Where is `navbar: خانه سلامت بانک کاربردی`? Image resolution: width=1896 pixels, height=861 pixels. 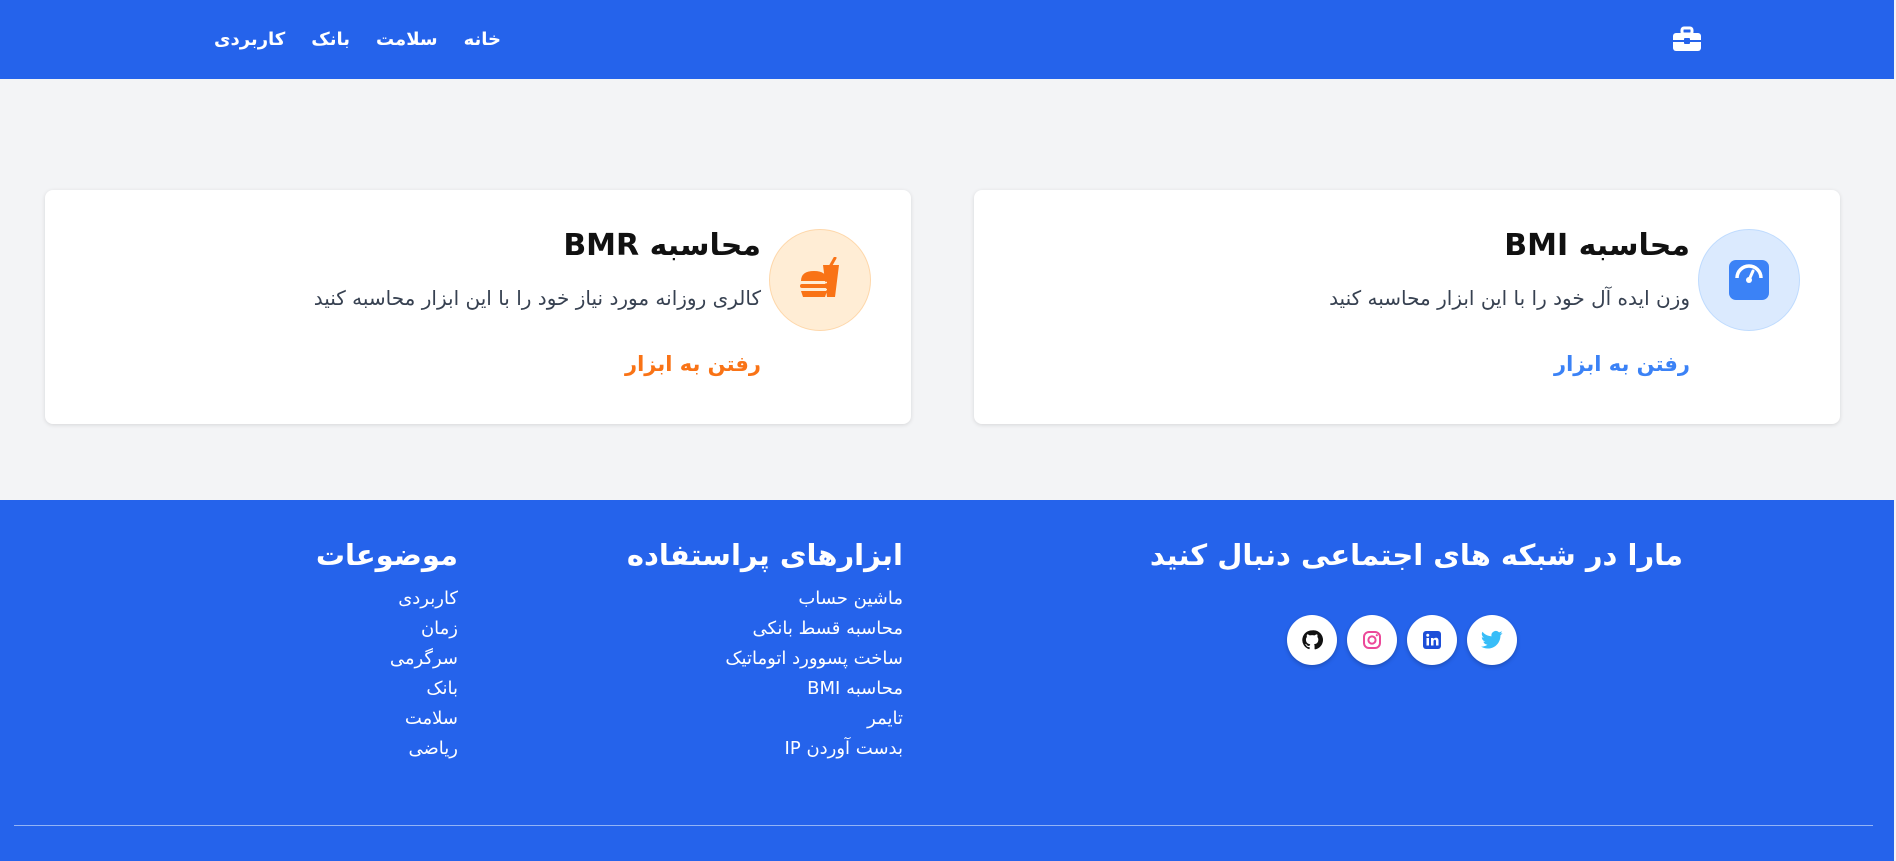 navbar: خانه سلامت بانک کاربردی is located at coordinates (947, 39).